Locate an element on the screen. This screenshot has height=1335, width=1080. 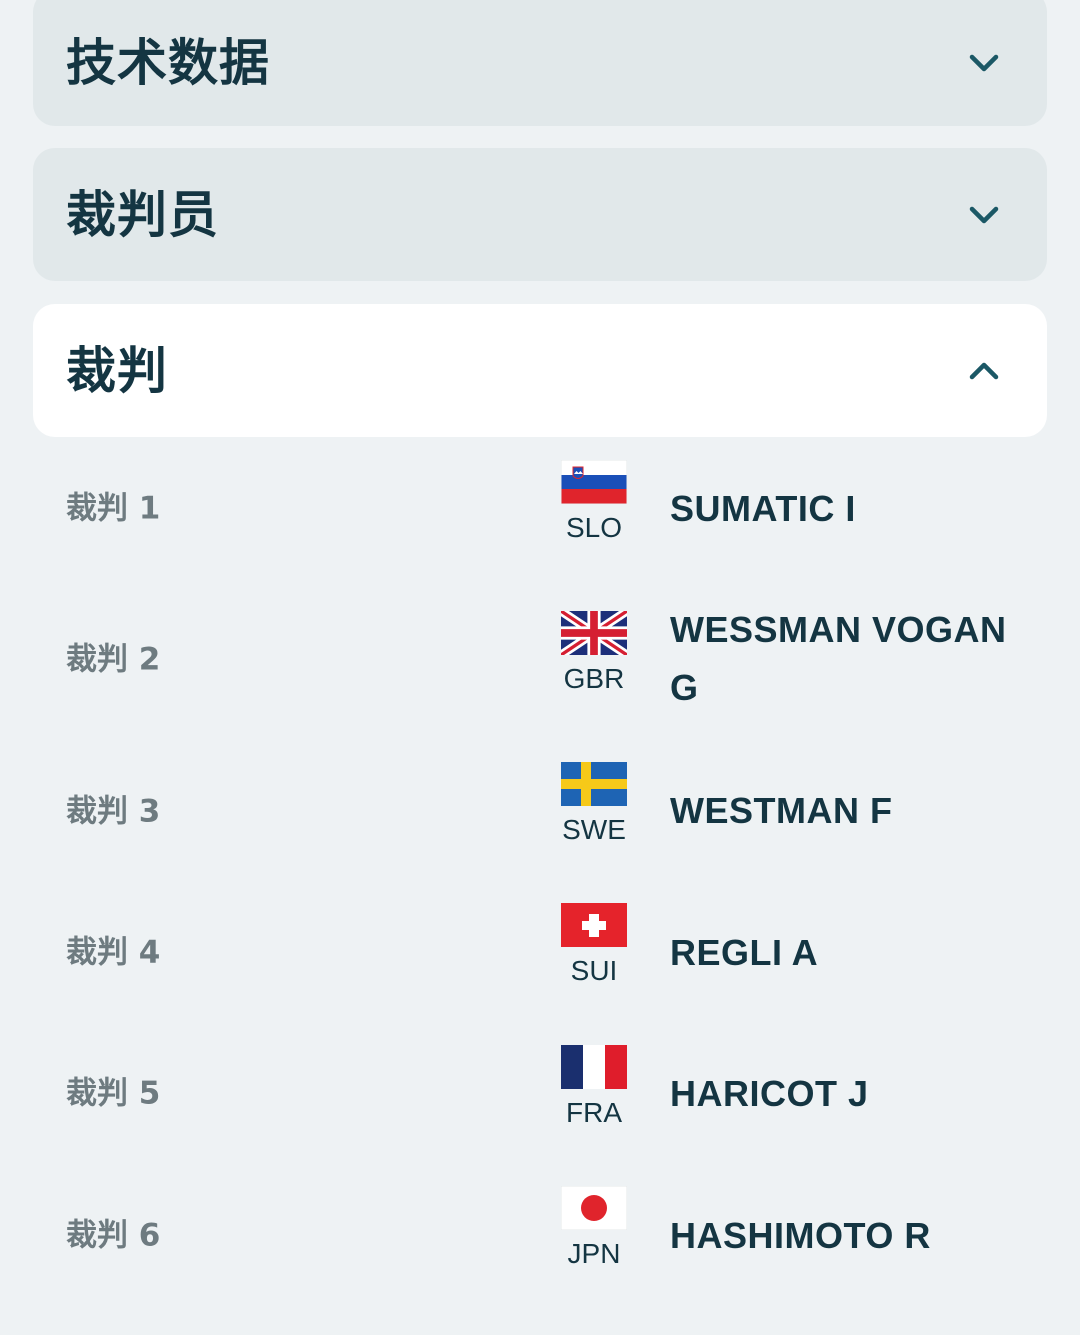
country: SLO is located at coordinates (594, 501).